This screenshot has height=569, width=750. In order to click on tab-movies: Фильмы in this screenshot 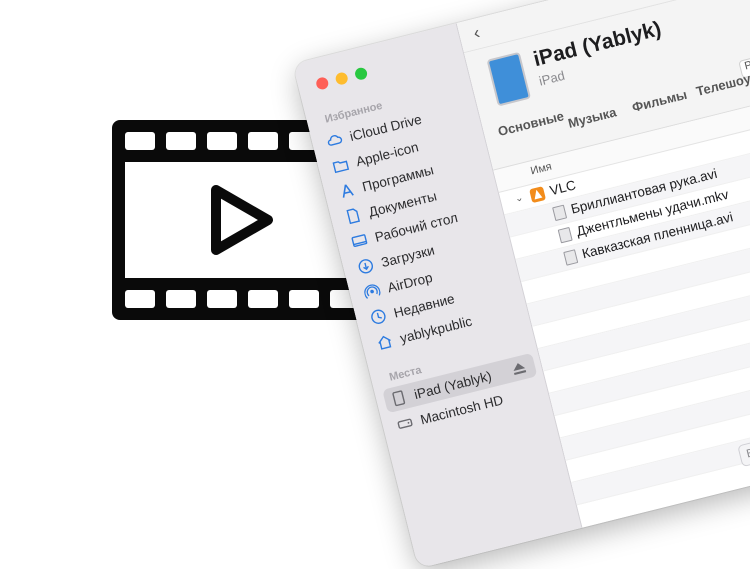, I will do `click(660, 101)`.